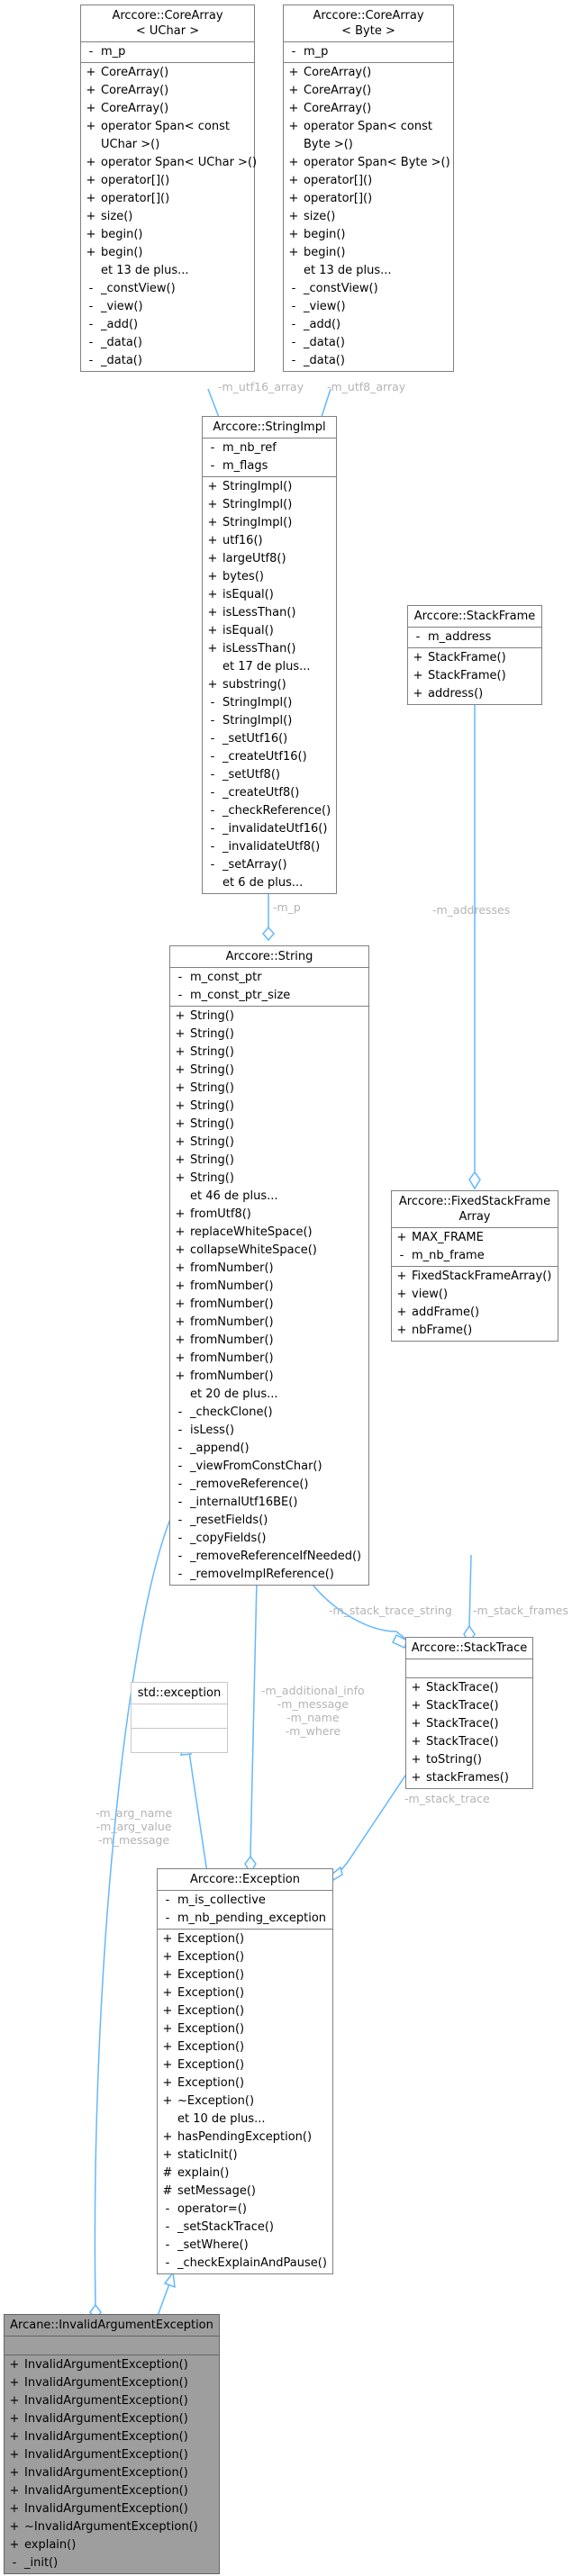  I want to click on method-row: + collapseWhiteSpace(), so click(269, 1251).